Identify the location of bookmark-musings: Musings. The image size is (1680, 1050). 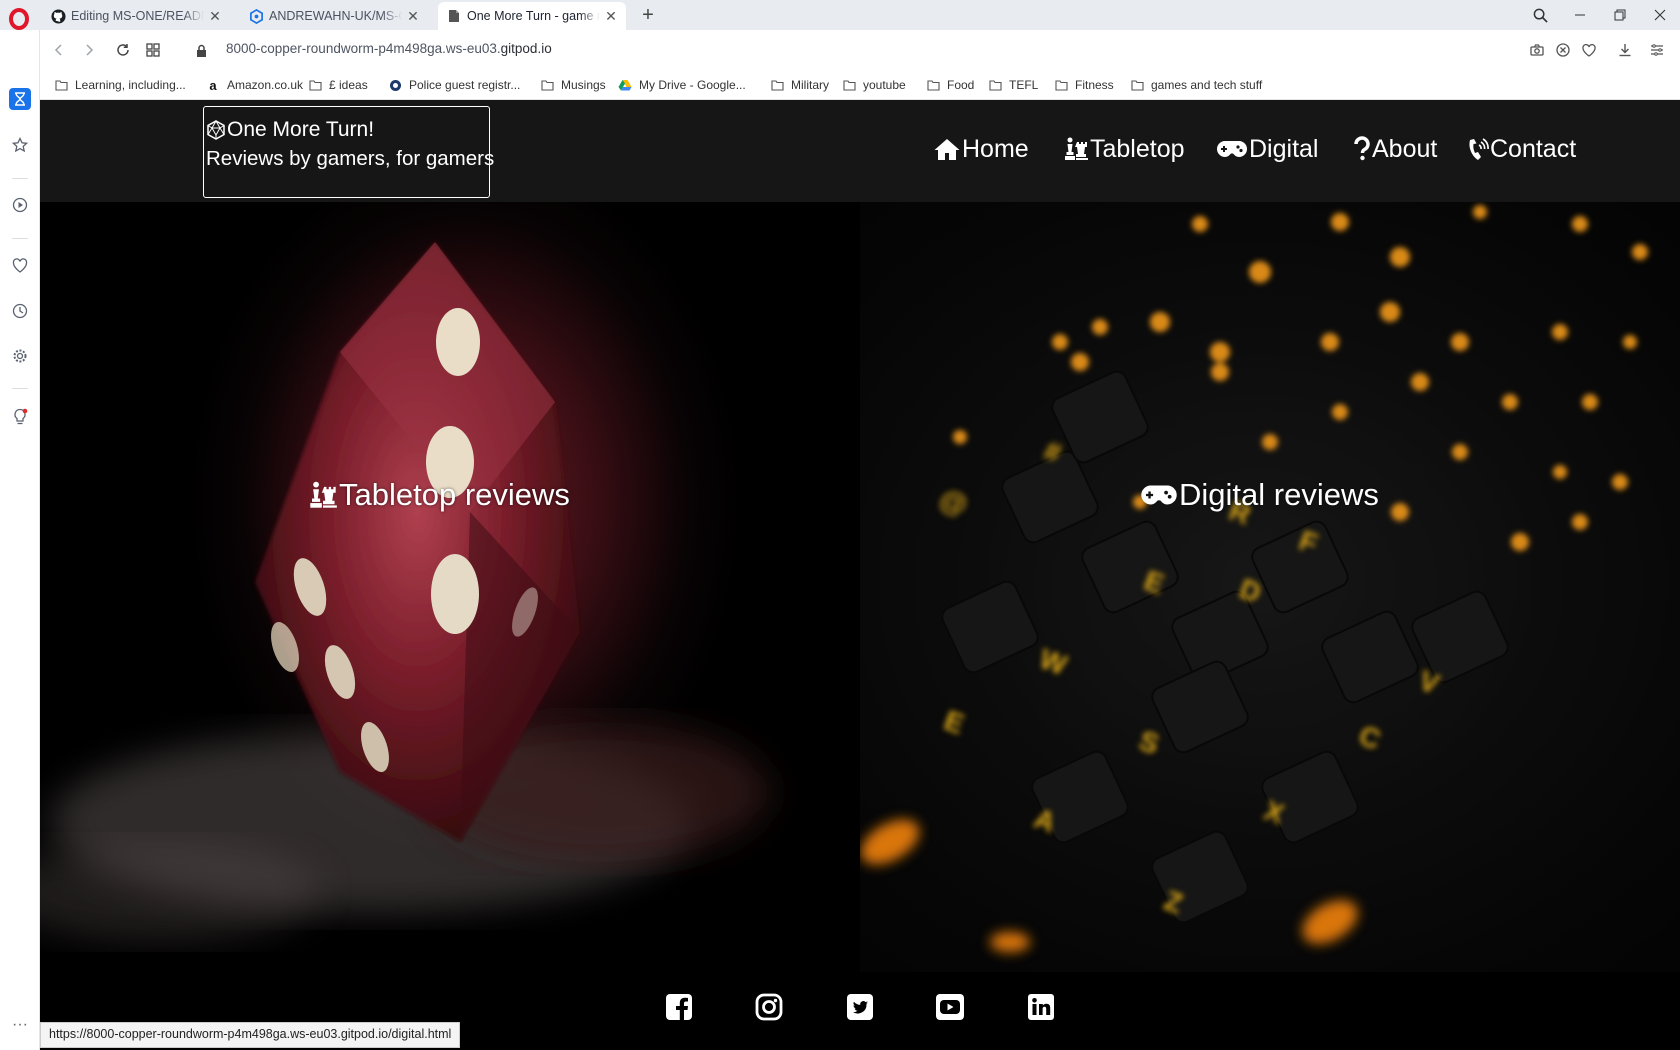
(573, 85).